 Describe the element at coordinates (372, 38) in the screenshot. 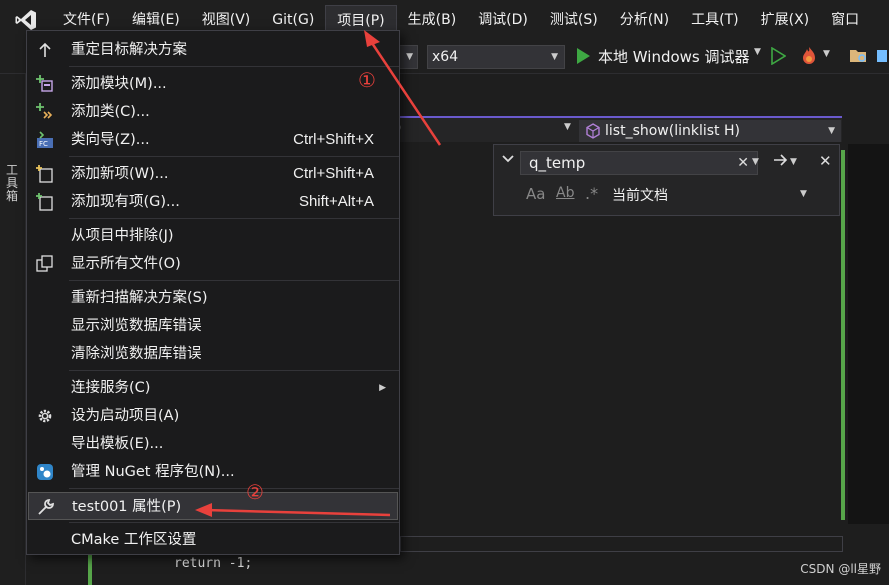

I see `annotation-arrowhead-one` at that location.